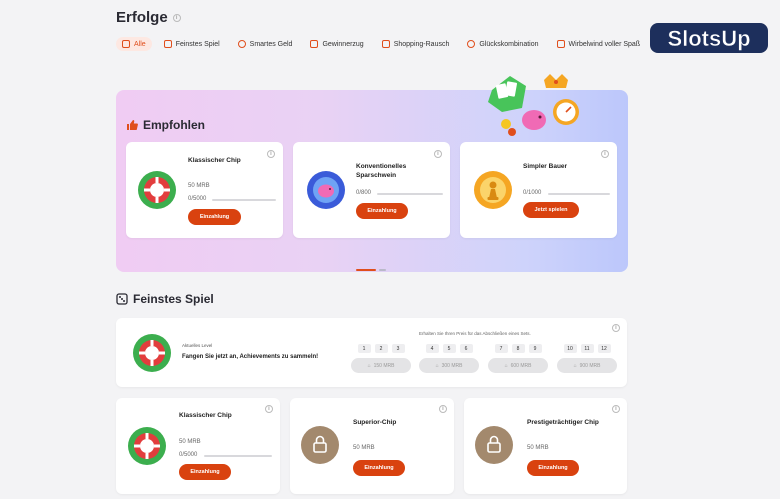 This screenshot has width=780, height=499. Describe the element at coordinates (372, 267) in the screenshot. I see `carousel-dots` at that location.